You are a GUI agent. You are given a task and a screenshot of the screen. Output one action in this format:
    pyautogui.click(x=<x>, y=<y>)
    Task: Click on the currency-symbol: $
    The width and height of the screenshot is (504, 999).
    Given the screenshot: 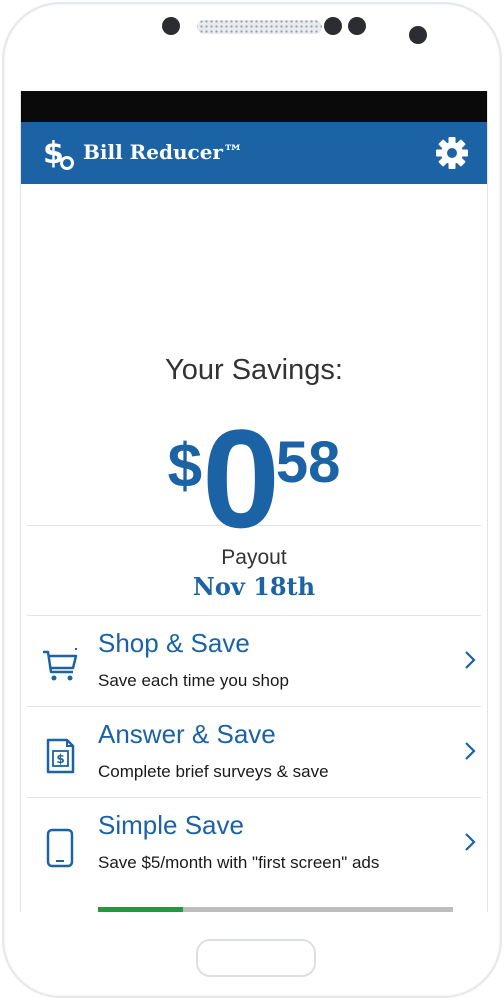 What is the action you would take?
    pyautogui.click(x=185, y=466)
    